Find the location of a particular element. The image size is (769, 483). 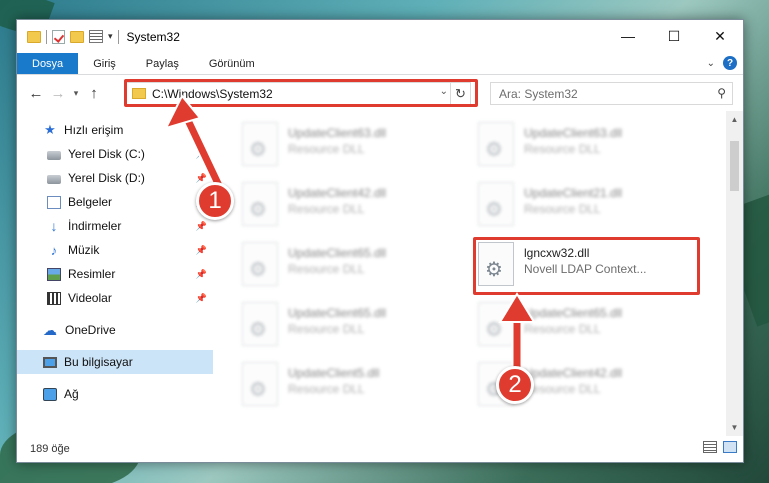

expand-ribbon-icon: ⌄ is located at coordinates (711, 63).